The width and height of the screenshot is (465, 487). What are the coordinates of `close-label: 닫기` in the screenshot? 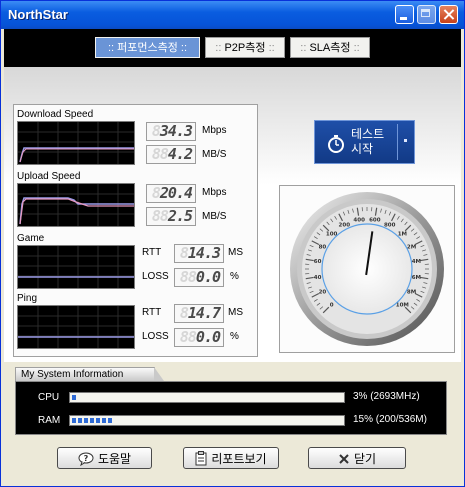 It's located at (365, 458).